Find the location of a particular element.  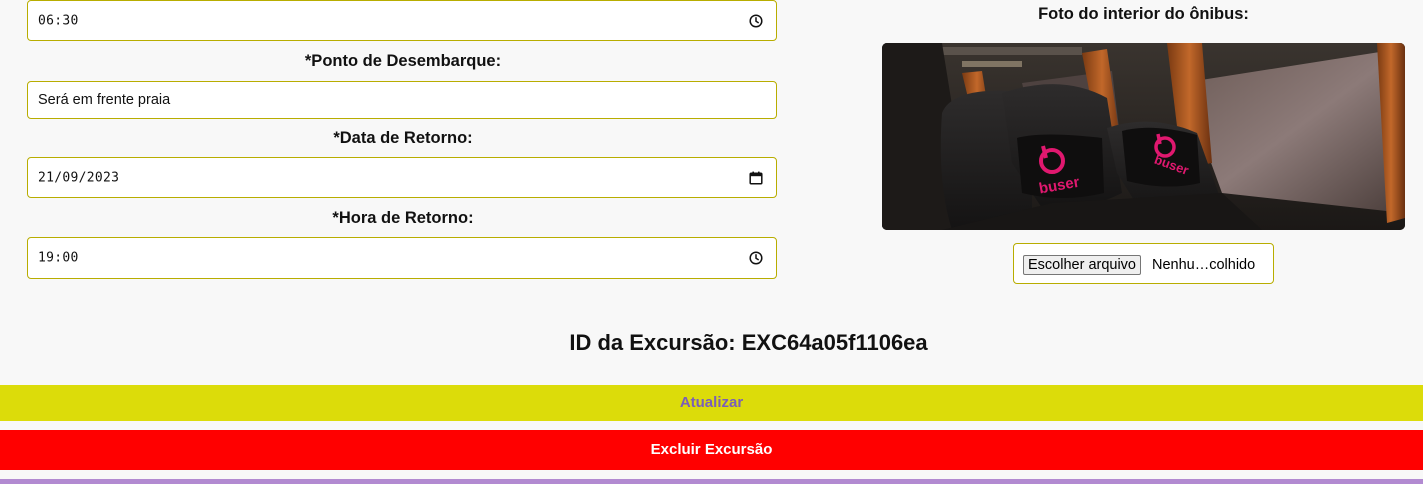

calendar-icon is located at coordinates (756, 178).